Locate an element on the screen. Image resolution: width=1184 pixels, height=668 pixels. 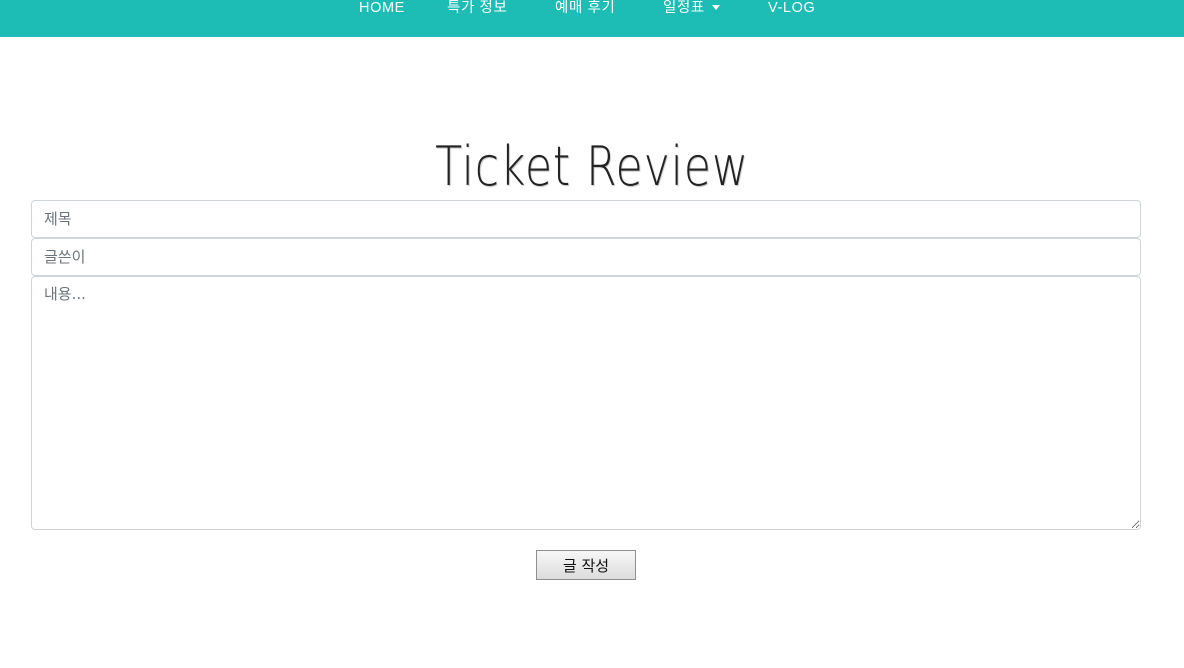
nav-item-schedule-label: 일정표 is located at coordinates (684, 8).